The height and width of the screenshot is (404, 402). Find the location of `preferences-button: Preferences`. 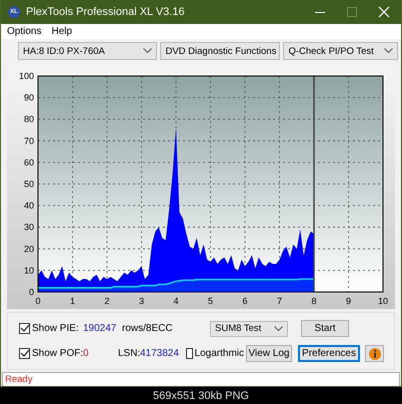

preferences-button: Preferences is located at coordinates (329, 353).